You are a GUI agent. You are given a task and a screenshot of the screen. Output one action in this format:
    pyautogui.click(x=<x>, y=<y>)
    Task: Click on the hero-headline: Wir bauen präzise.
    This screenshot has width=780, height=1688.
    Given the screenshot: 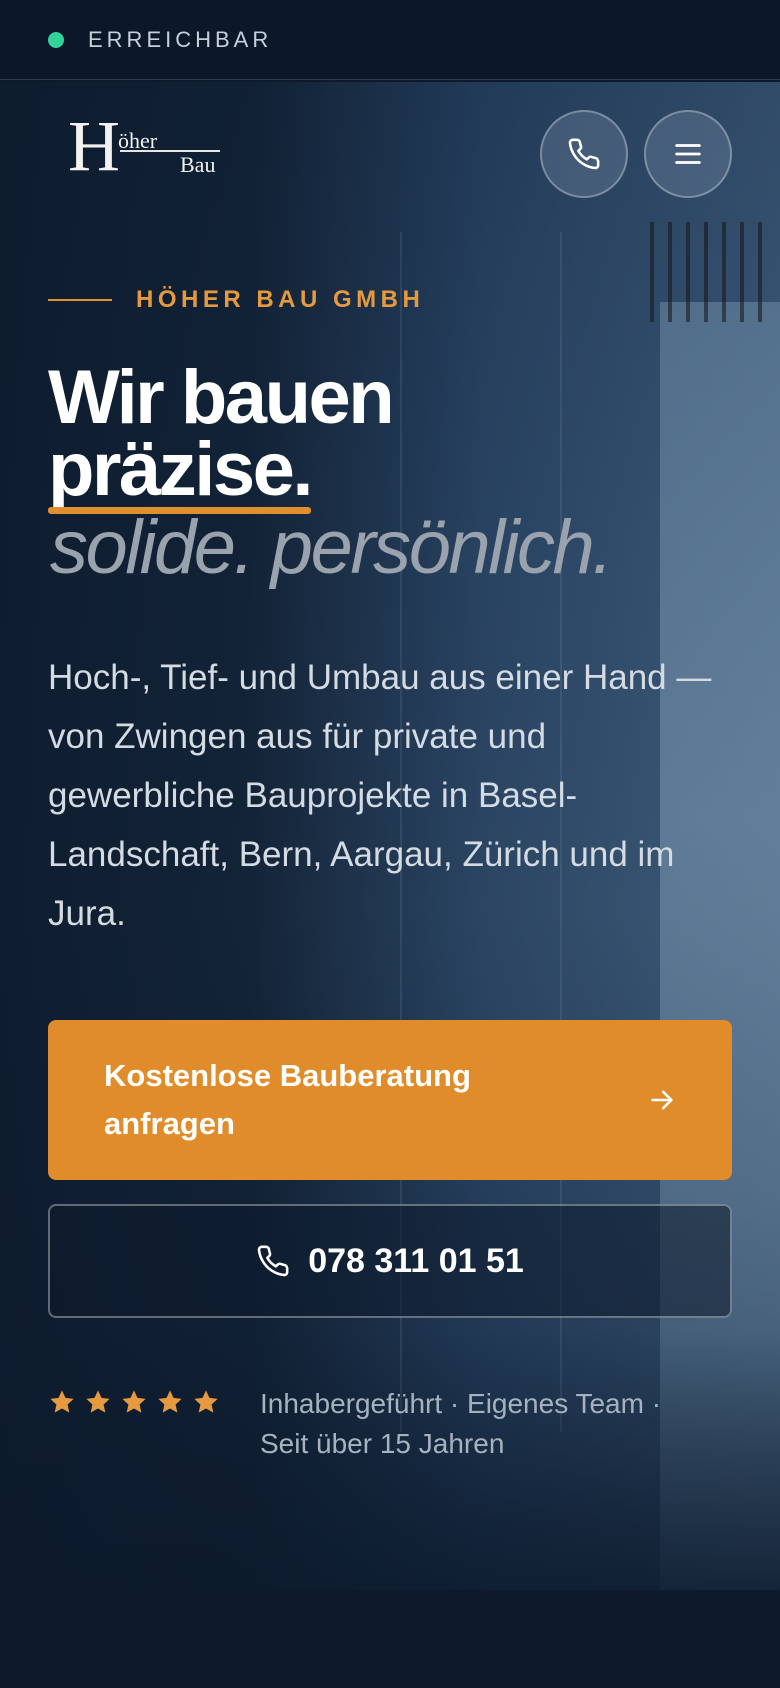 What is the action you would take?
    pyautogui.click(x=221, y=437)
    